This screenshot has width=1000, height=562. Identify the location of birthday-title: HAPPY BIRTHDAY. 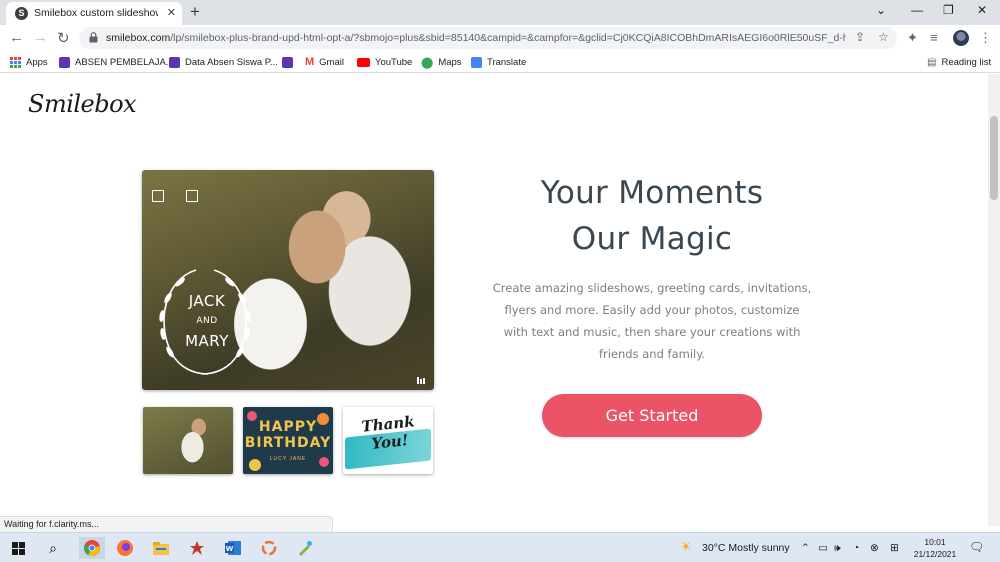
(288, 435).